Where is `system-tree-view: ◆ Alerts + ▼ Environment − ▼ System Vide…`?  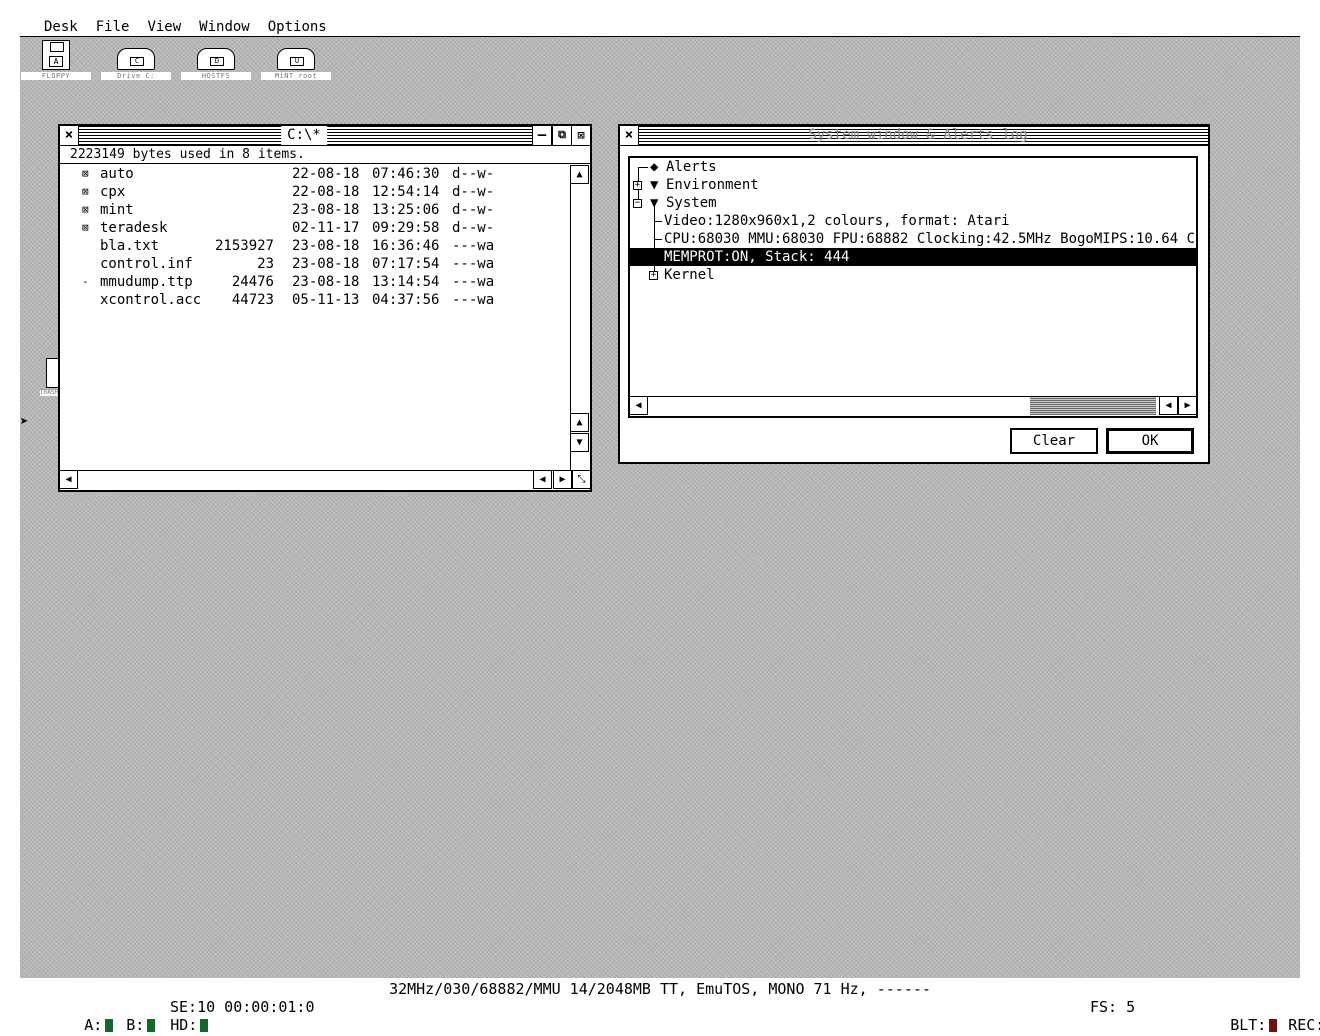
system-tree-view: ◆ Alerts + ▼ Environment − ▼ System Vide… is located at coordinates (913, 287).